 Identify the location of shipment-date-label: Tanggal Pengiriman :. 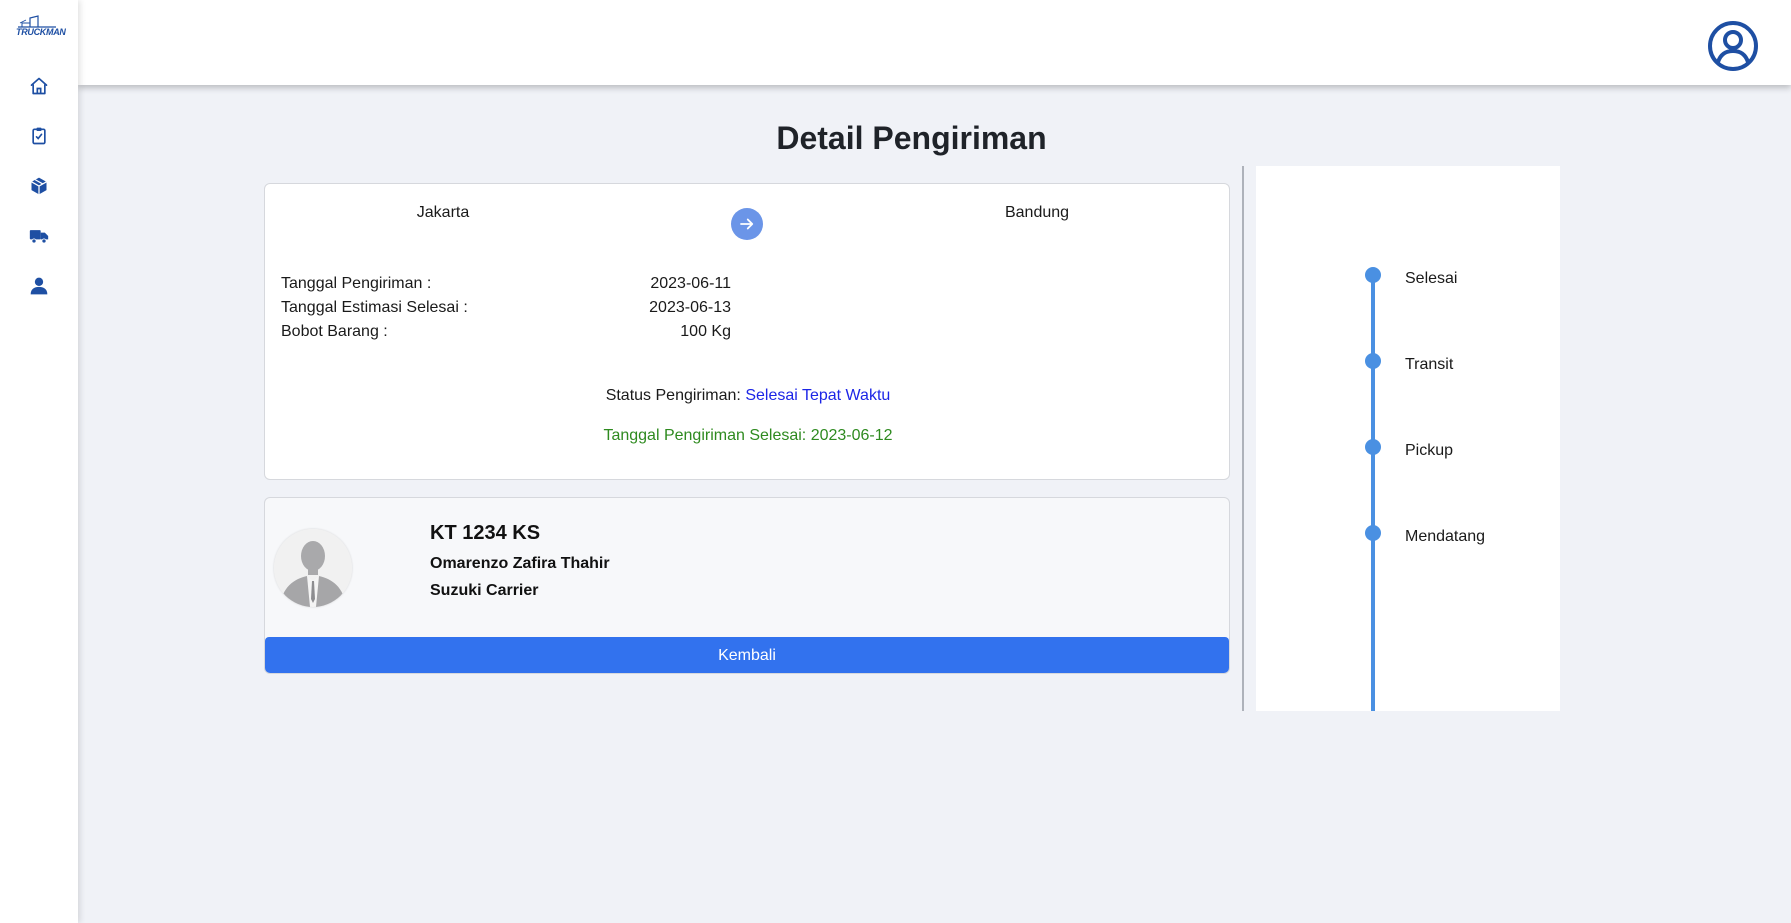
(356, 283).